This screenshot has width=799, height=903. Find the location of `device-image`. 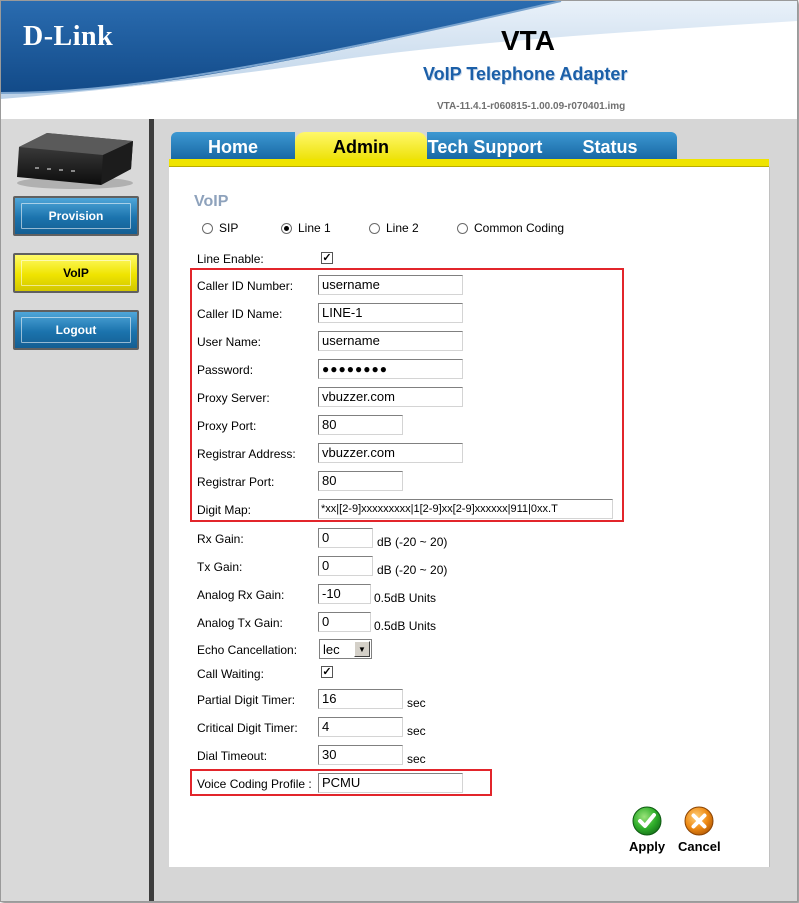

device-image is located at coordinates (75, 161).